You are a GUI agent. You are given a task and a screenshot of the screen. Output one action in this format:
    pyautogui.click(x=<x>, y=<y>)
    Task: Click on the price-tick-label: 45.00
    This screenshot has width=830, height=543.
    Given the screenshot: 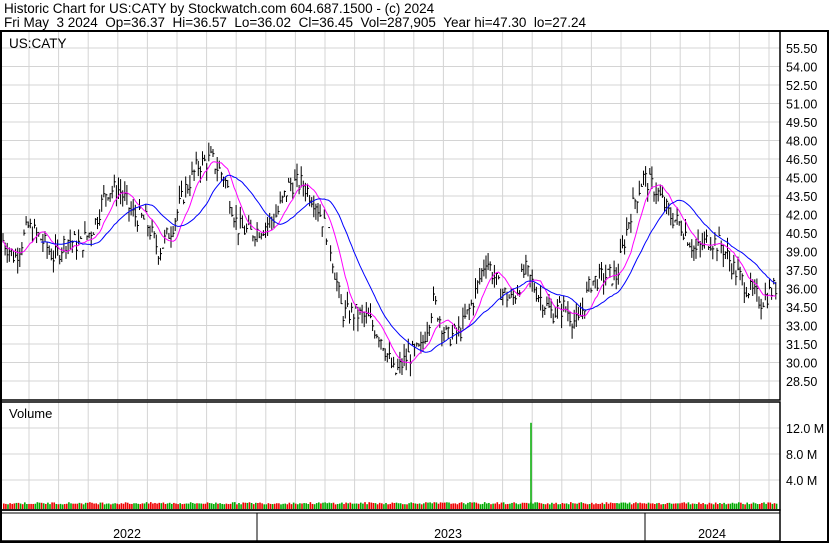 What is the action you would take?
    pyautogui.click(x=801, y=178)
    